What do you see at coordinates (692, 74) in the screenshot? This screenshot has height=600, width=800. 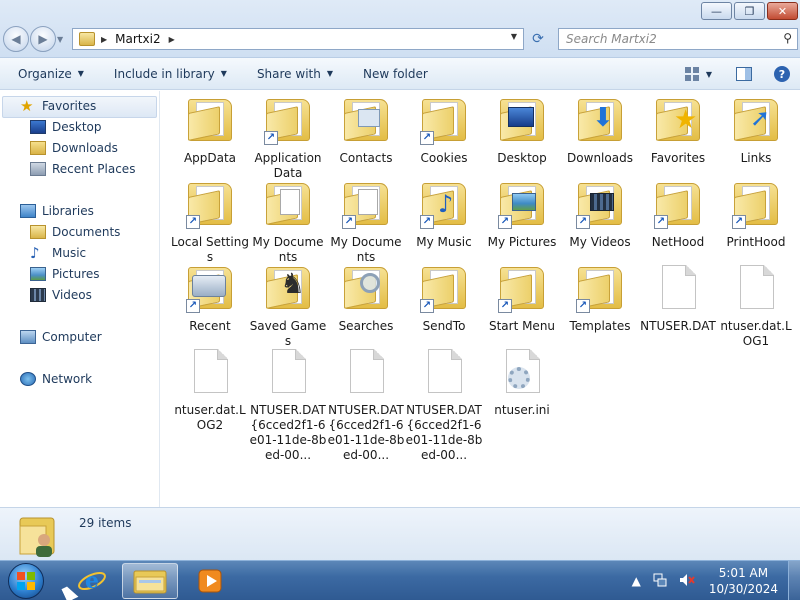 I see `change-view-button` at bounding box center [692, 74].